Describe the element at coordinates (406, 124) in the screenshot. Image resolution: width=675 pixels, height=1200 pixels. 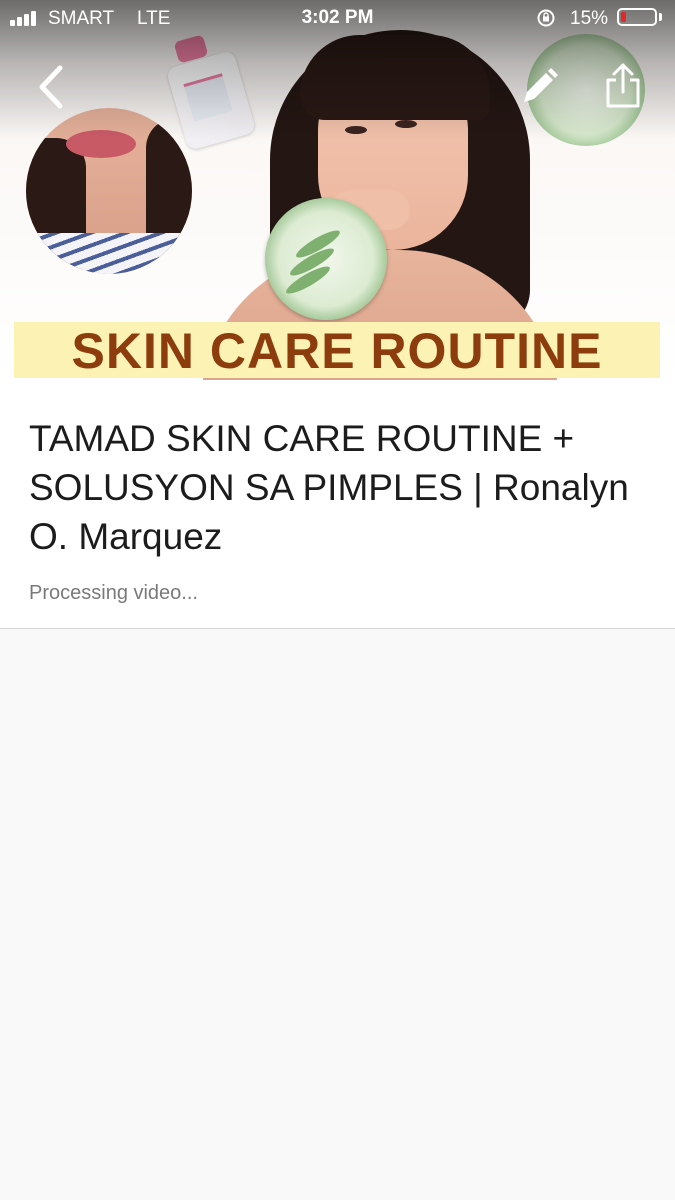
I see `thumbnail-eye-right` at that location.